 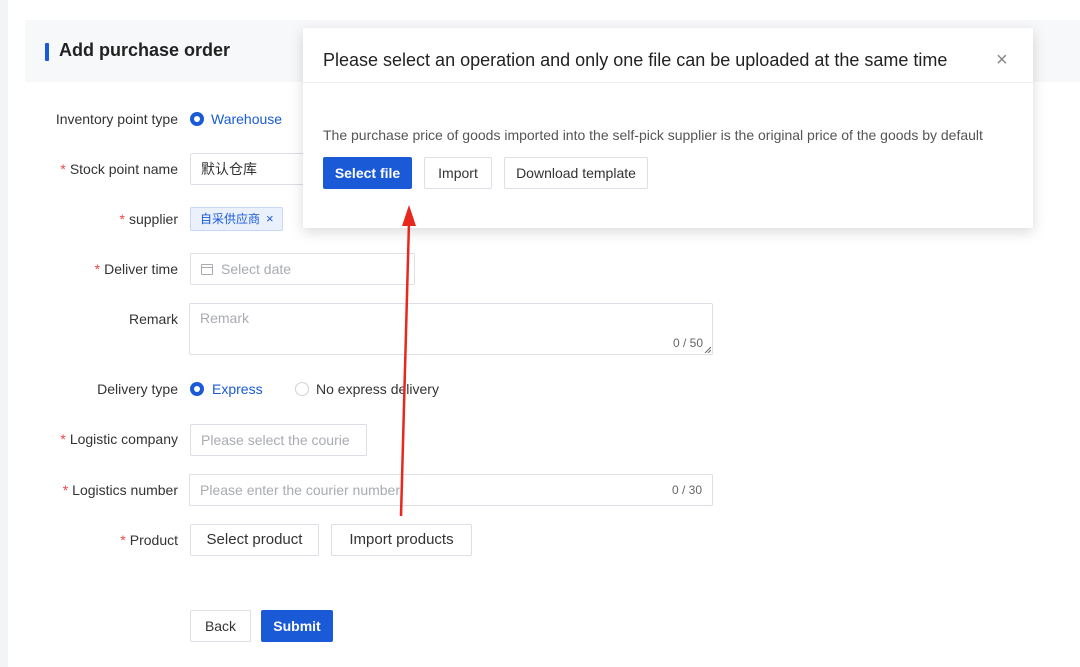 I want to click on select-file-button: Select file, so click(x=367, y=173).